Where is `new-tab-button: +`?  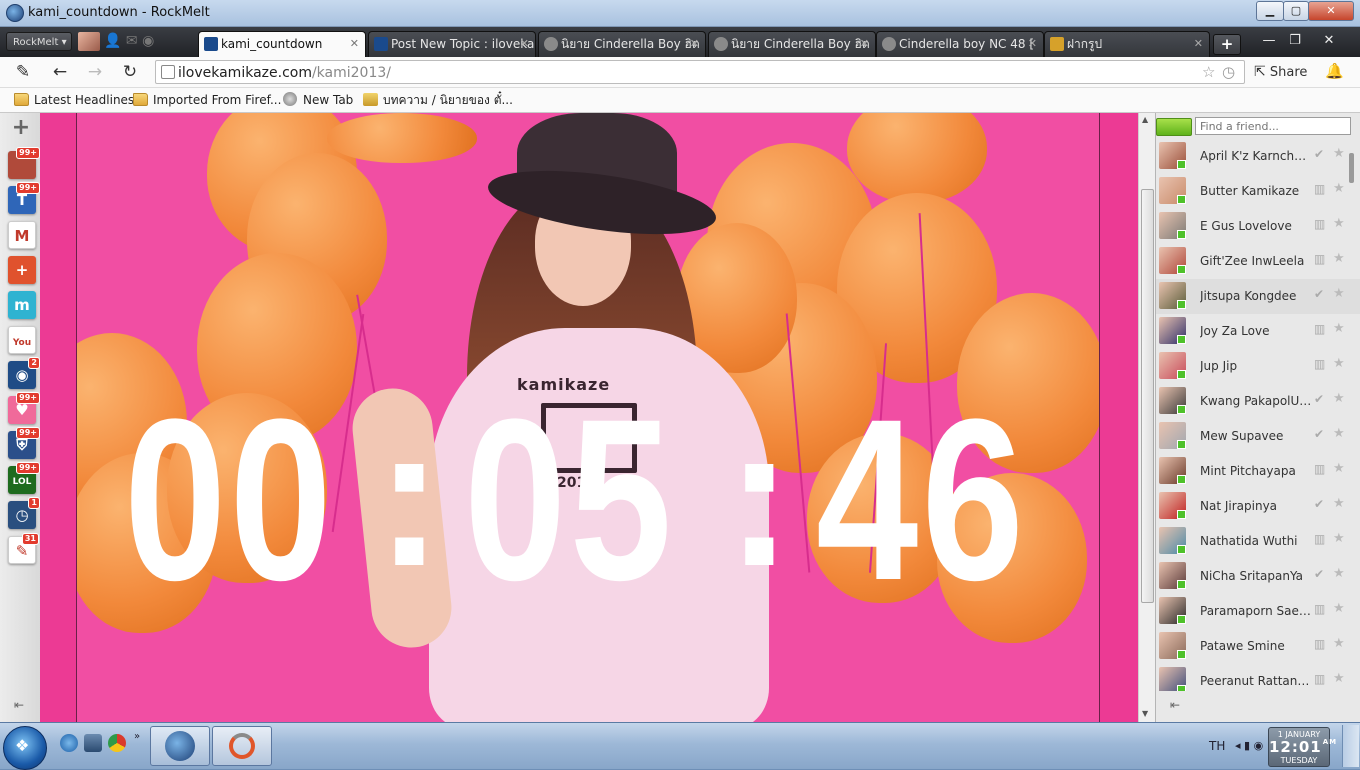 new-tab-button: + is located at coordinates (1227, 44).